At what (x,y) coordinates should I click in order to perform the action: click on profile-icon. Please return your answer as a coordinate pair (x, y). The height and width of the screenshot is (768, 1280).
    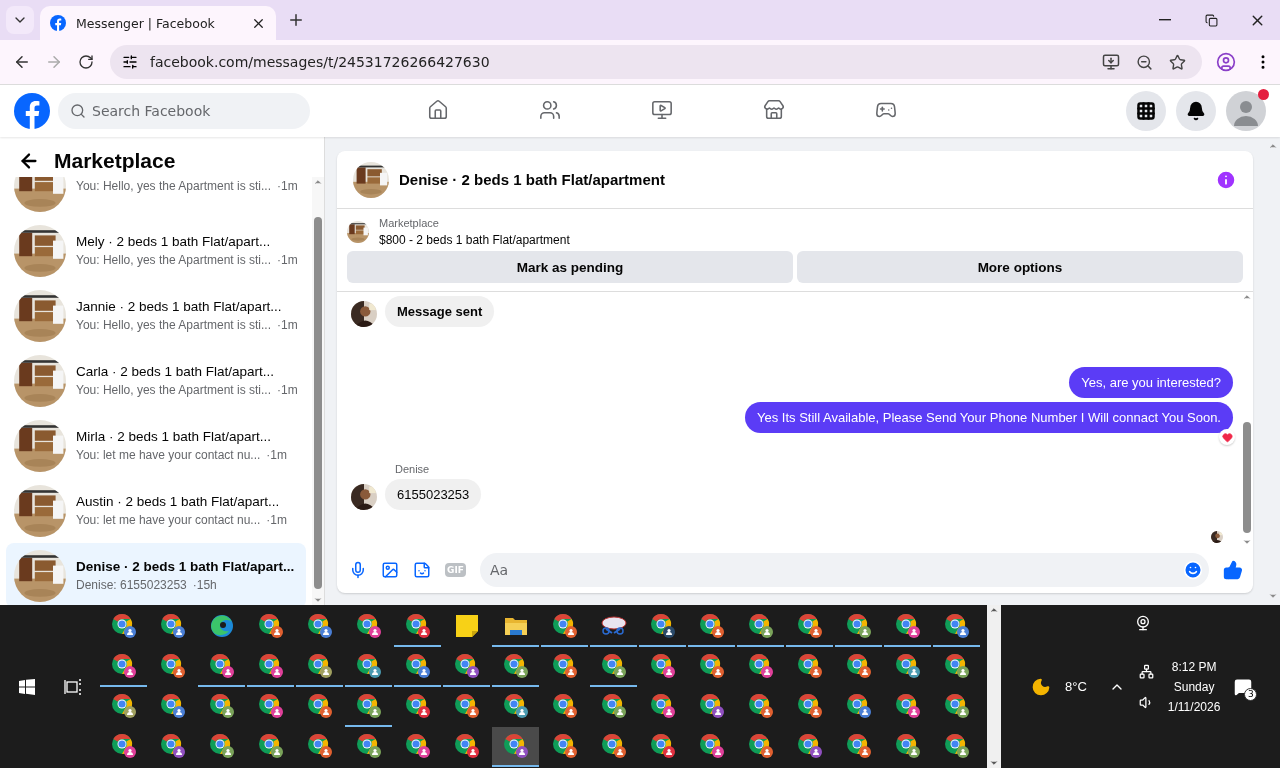
    Looking at the image, I should click on (1226, 62).